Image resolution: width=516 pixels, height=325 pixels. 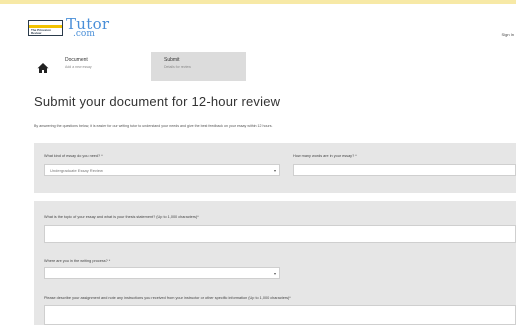 What do you see at coordinates (280, 234) in the screenshot?
I see `main-idea-textarea` at bounding box center [280, 234].